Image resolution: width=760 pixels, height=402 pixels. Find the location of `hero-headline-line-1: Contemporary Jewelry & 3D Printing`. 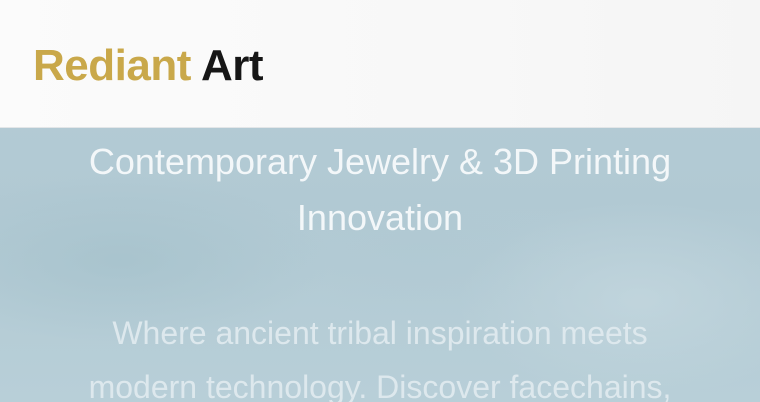

hero-headline-line-1: Contemporary Jewelry & 3D Printing is located at coordinates (380, 161).